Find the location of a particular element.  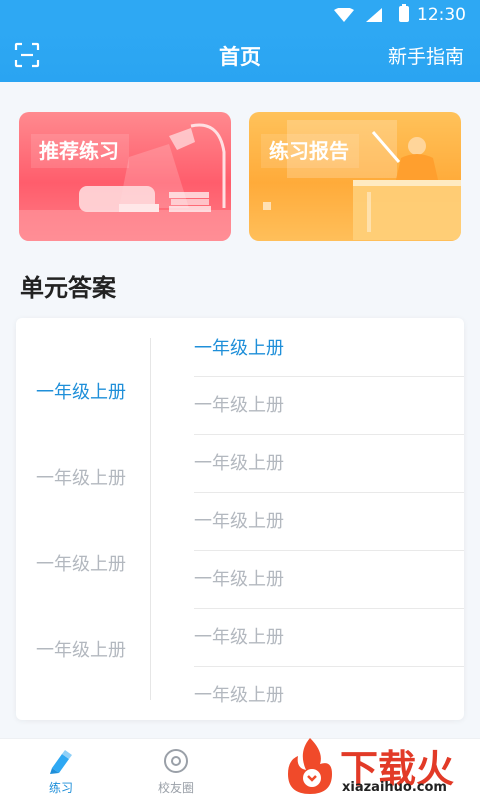

tab-practice: 练习 is located at coordinates (61, 770).